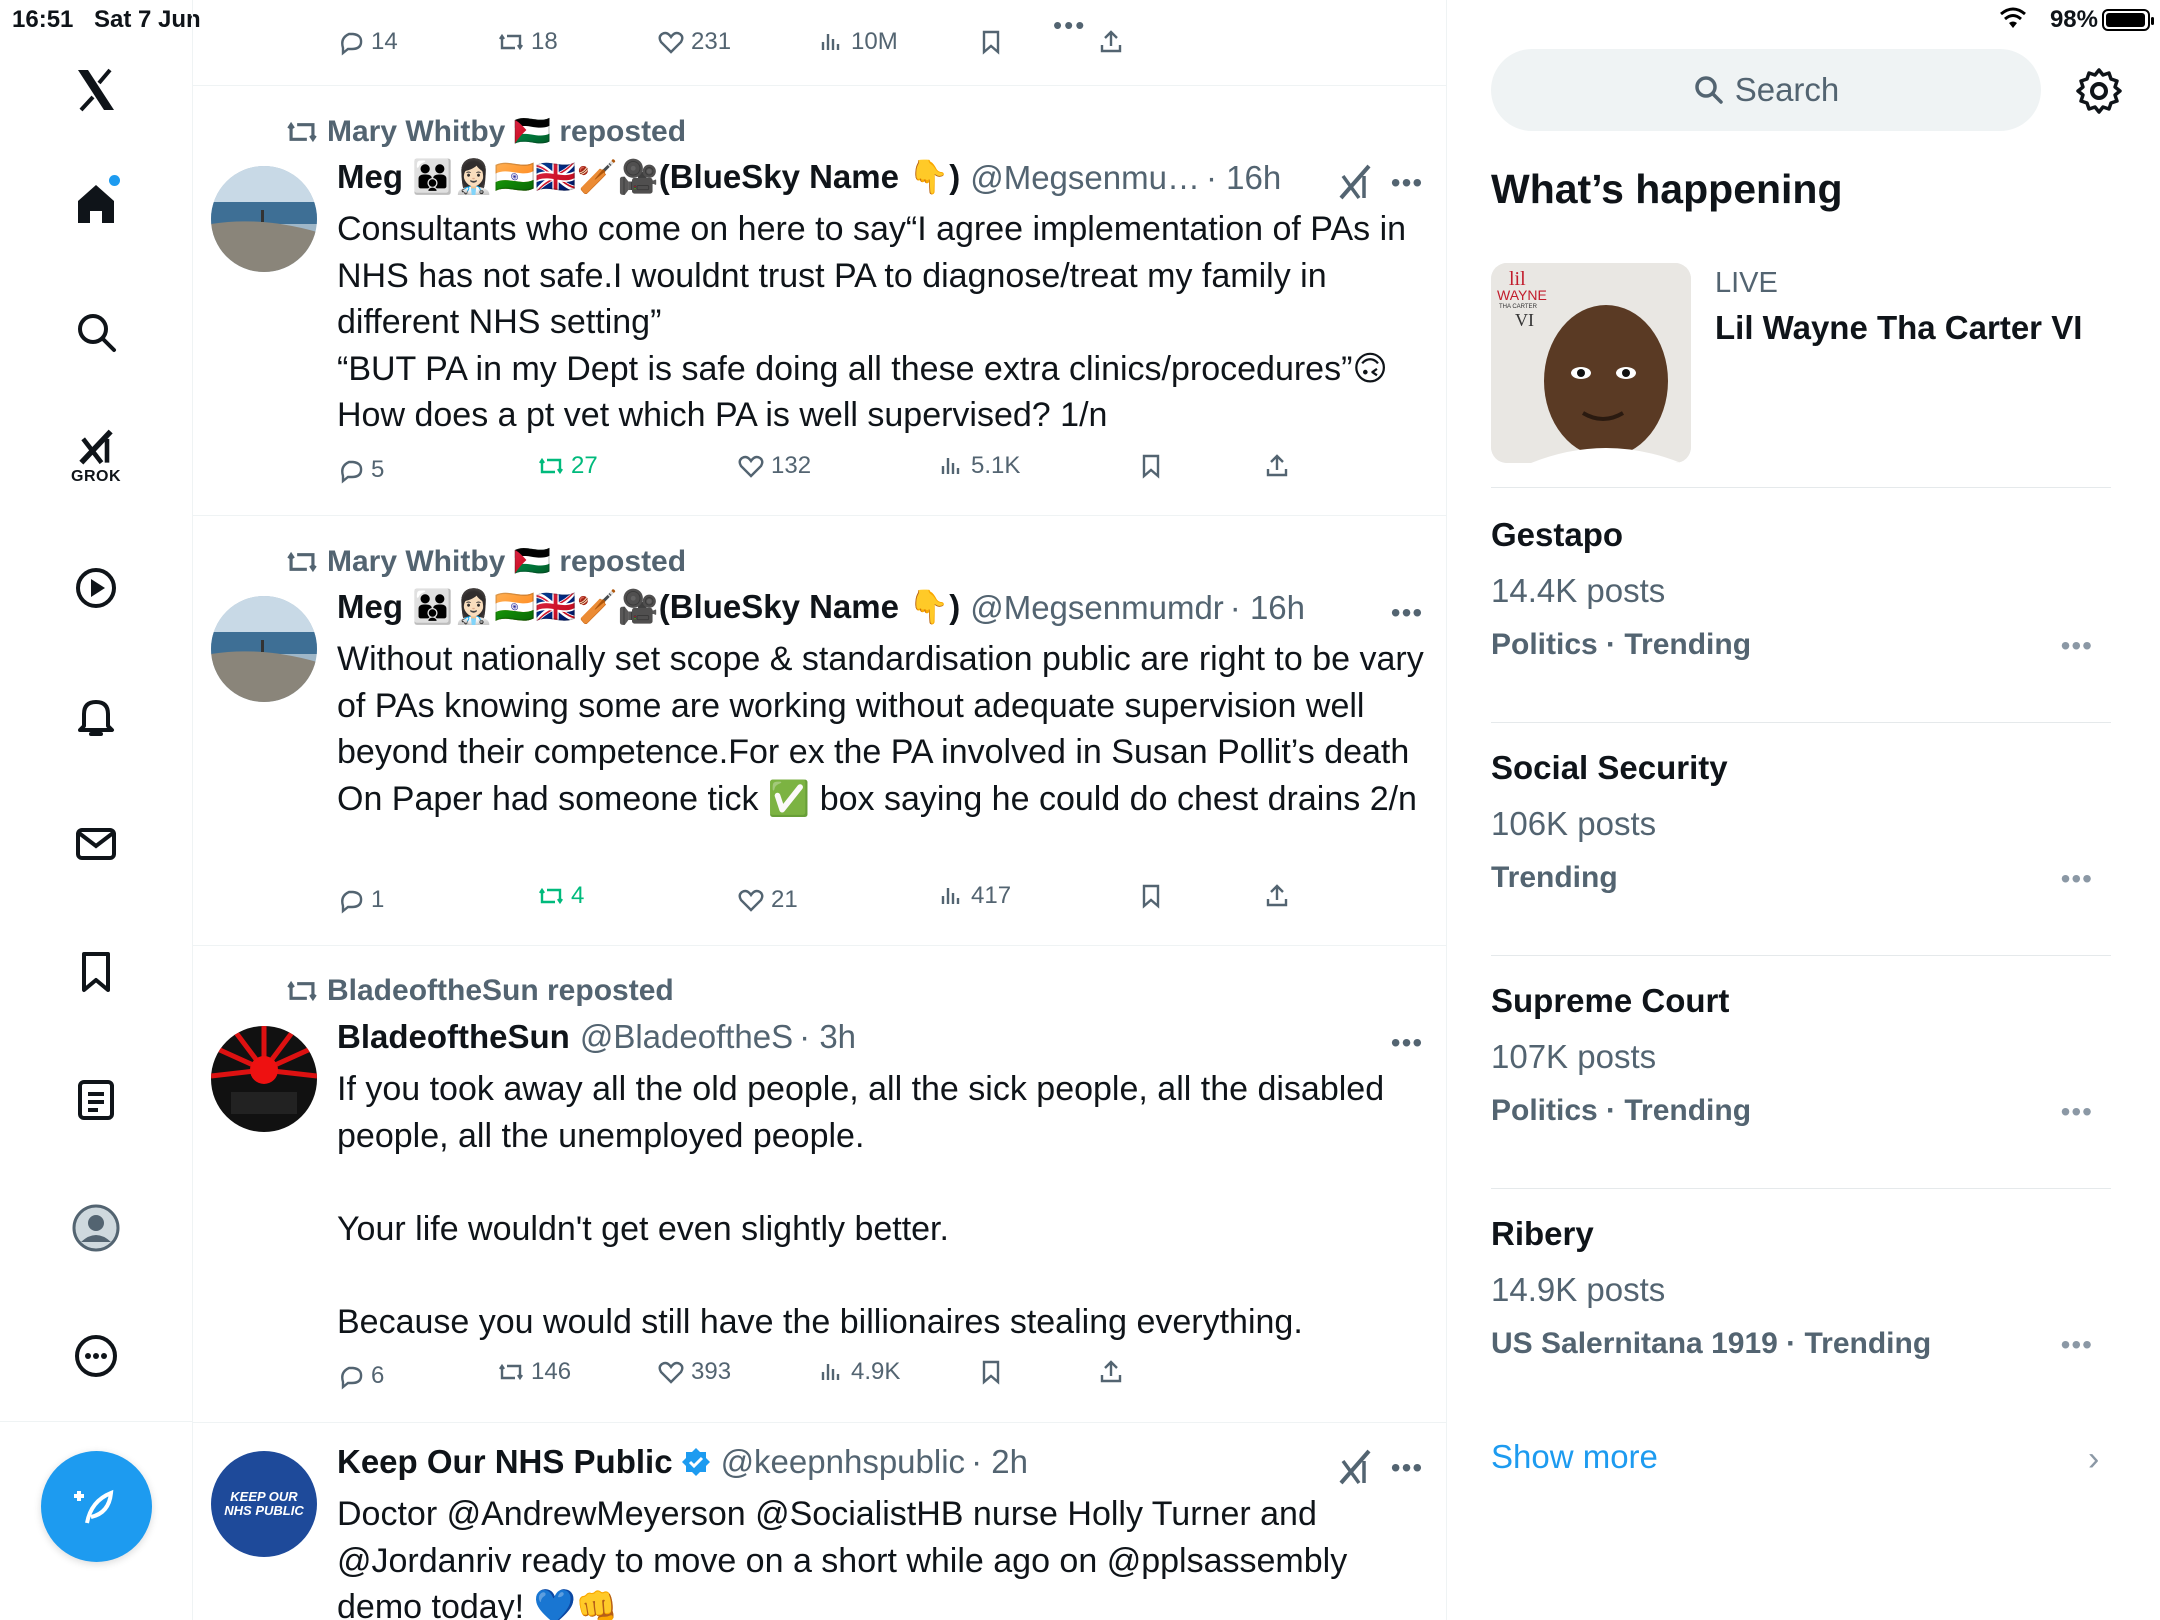 This screenshot has width=2160, height=1620. What do you see at coordinates (367, 42) in the screenshot?
I see `reply-button: 14` at bounding box center [367, 42].